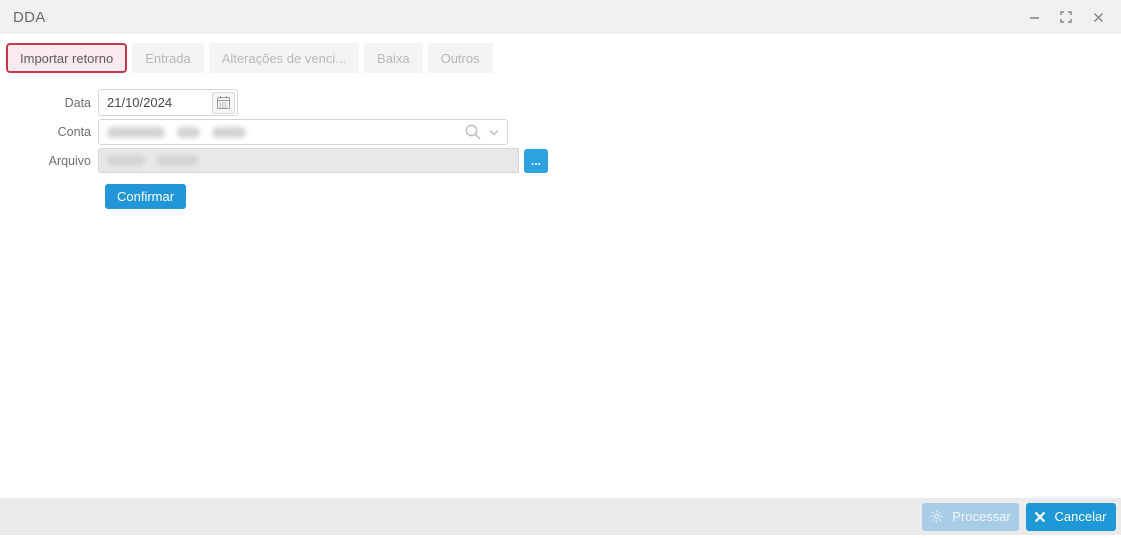 This screenshot has width=1121, height=538. What do you see at coordinates (981, 516) in the screenshot?
I see `process-button-label: Processar` at bounding box center [981, 516].